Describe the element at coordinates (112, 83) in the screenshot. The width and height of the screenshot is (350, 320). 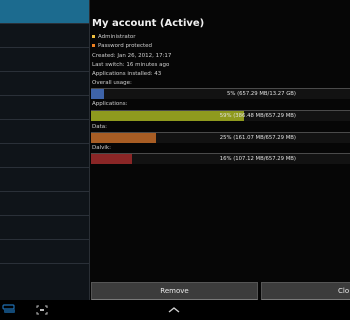
I see `usage-label-overall: Overall usage:` at that location.